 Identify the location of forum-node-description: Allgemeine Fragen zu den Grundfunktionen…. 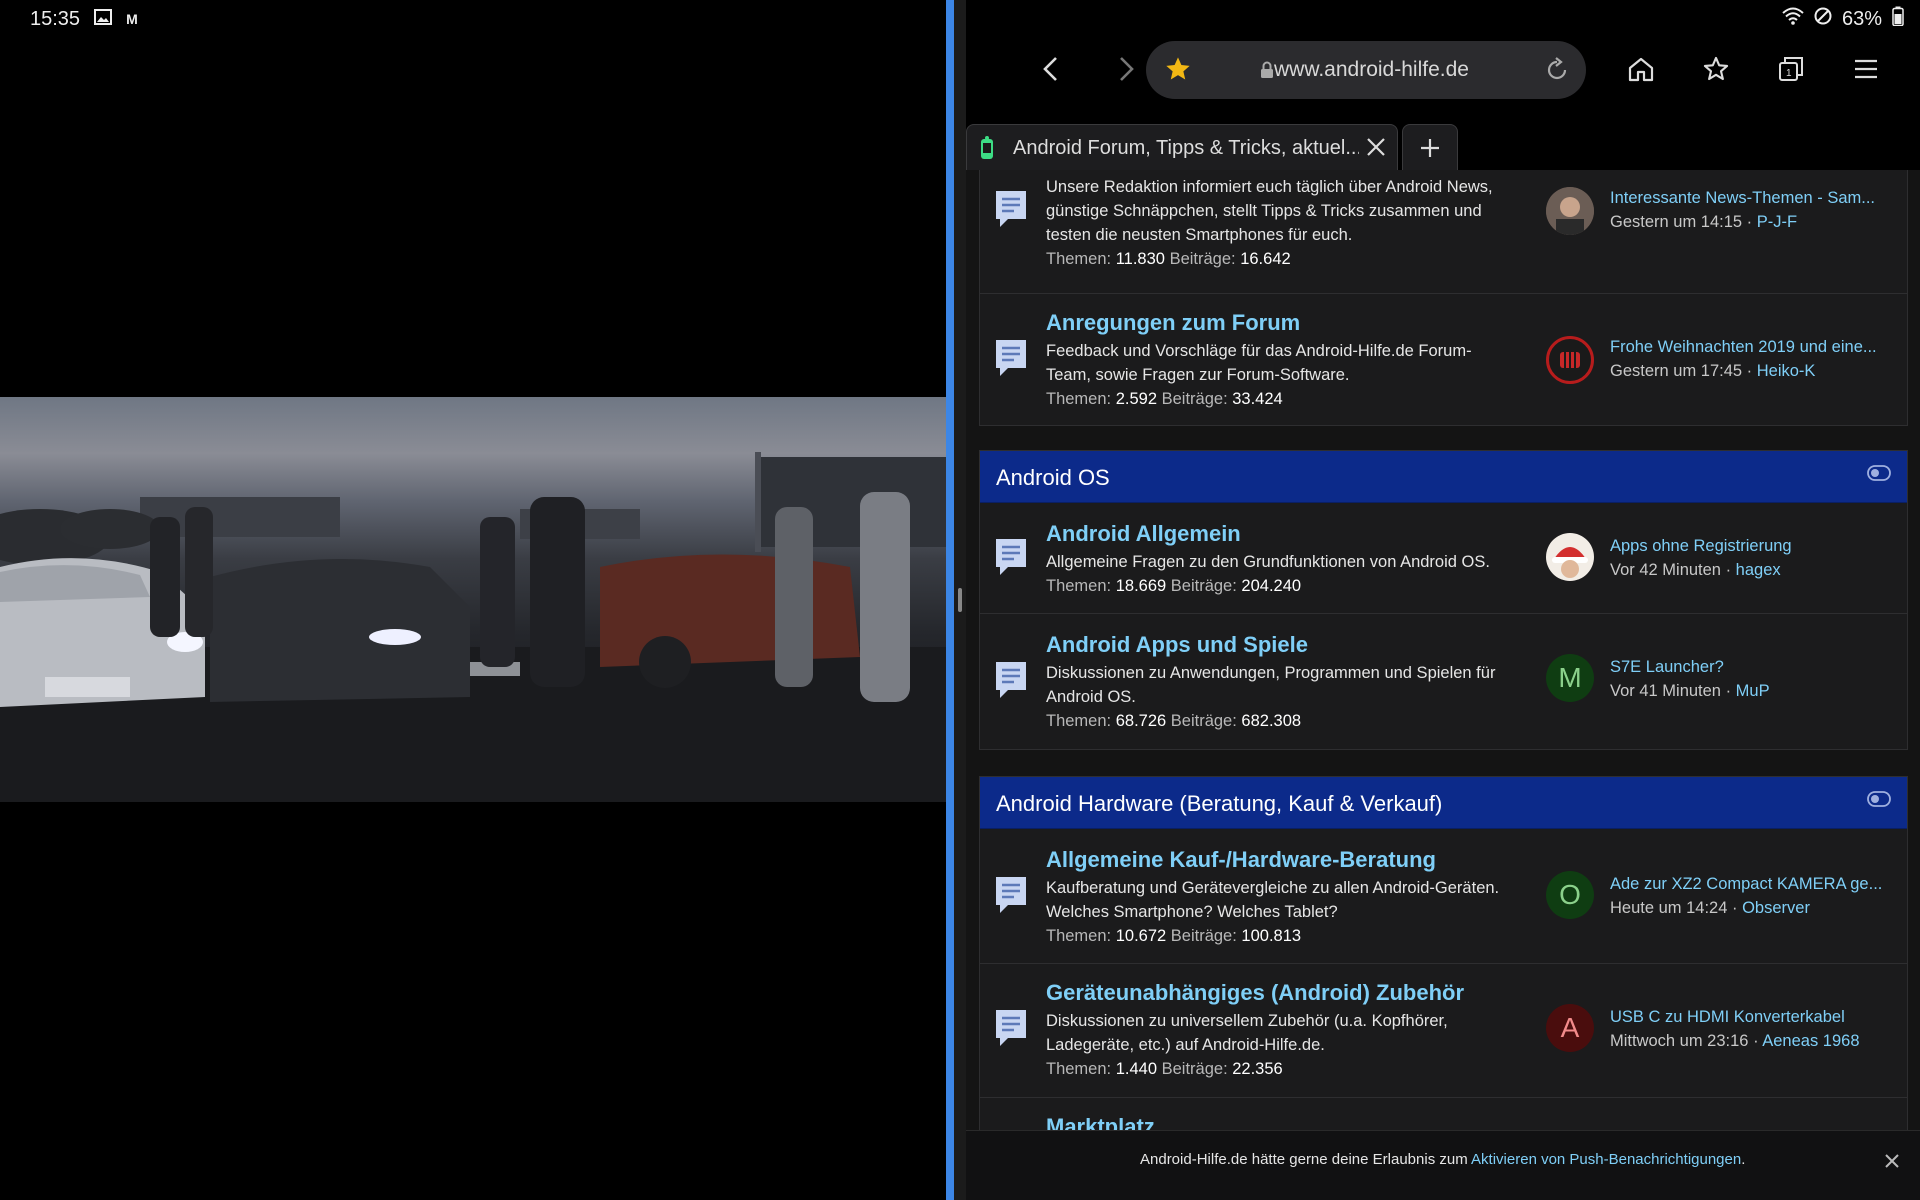
(1268, 562).